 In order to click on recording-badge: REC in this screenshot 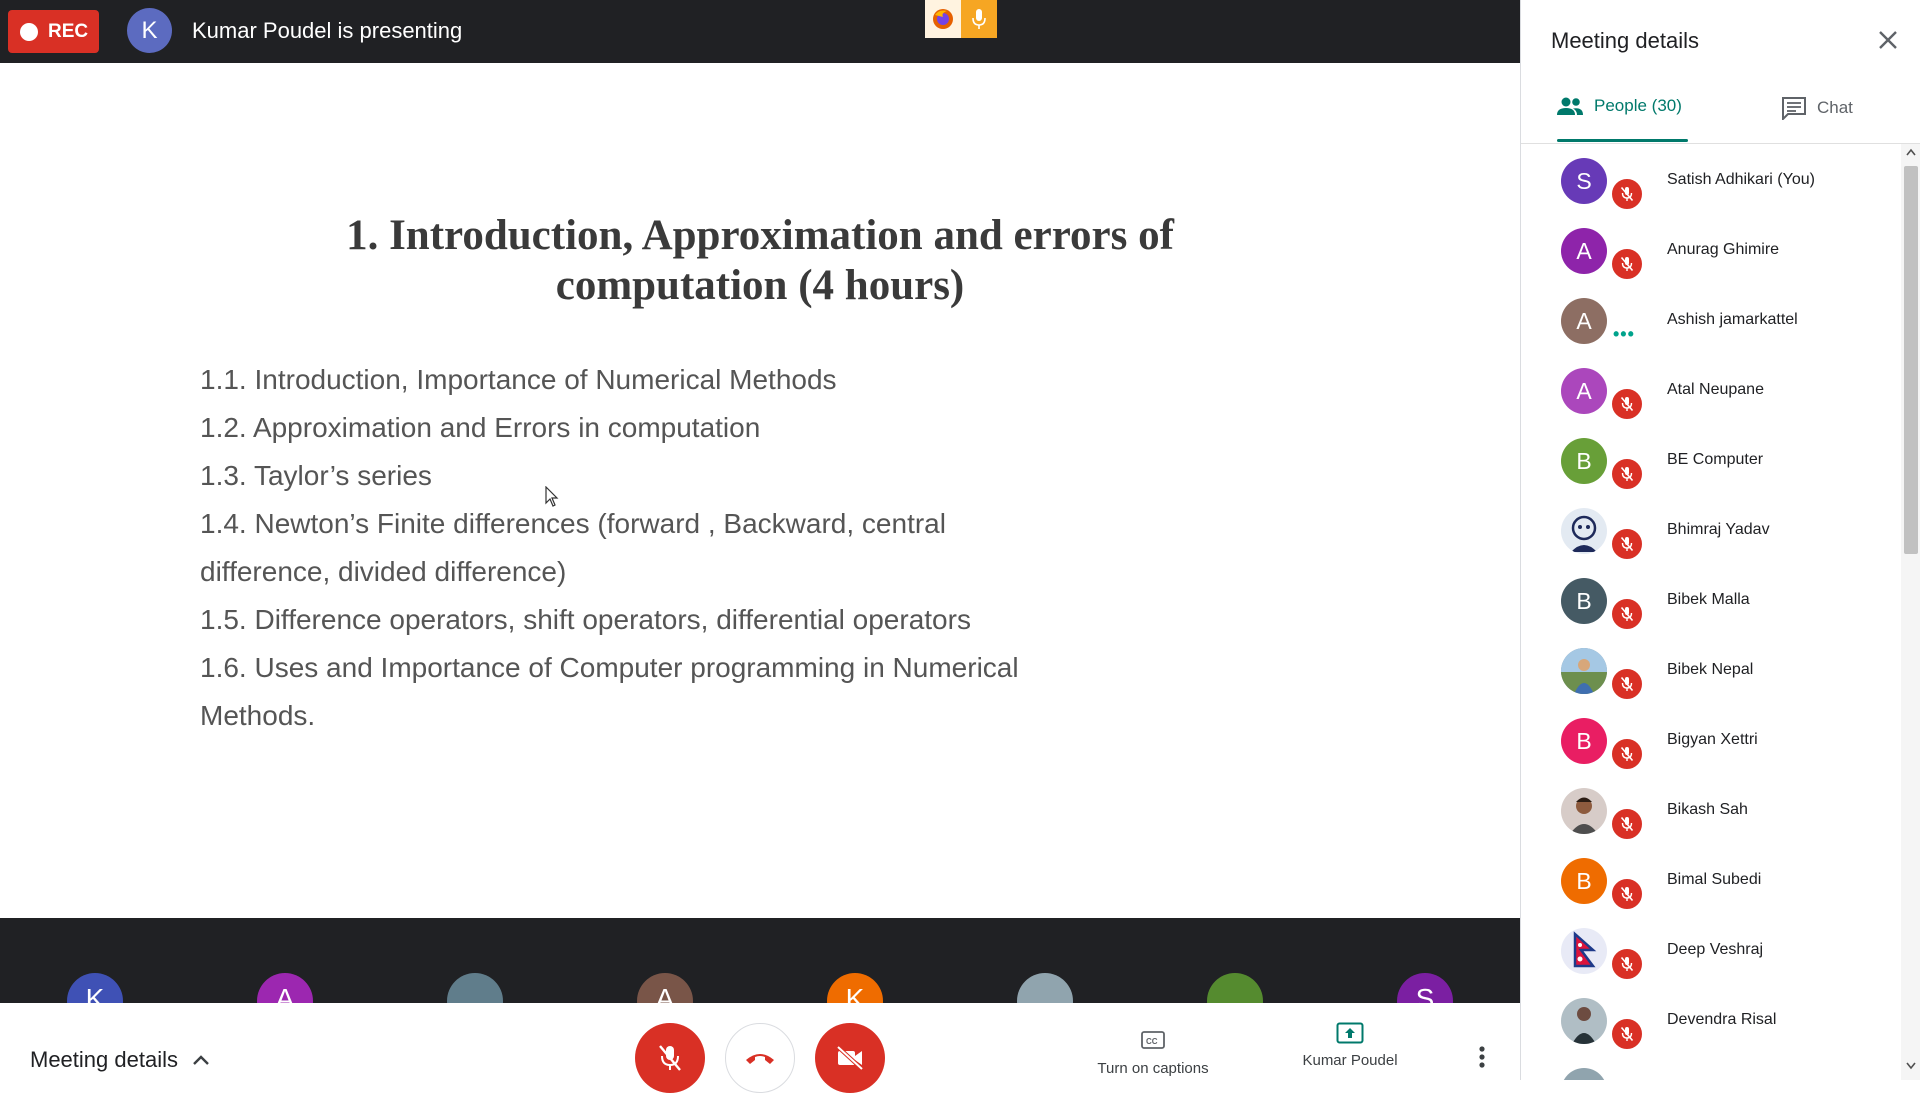, I will do `click(53, 31)`.